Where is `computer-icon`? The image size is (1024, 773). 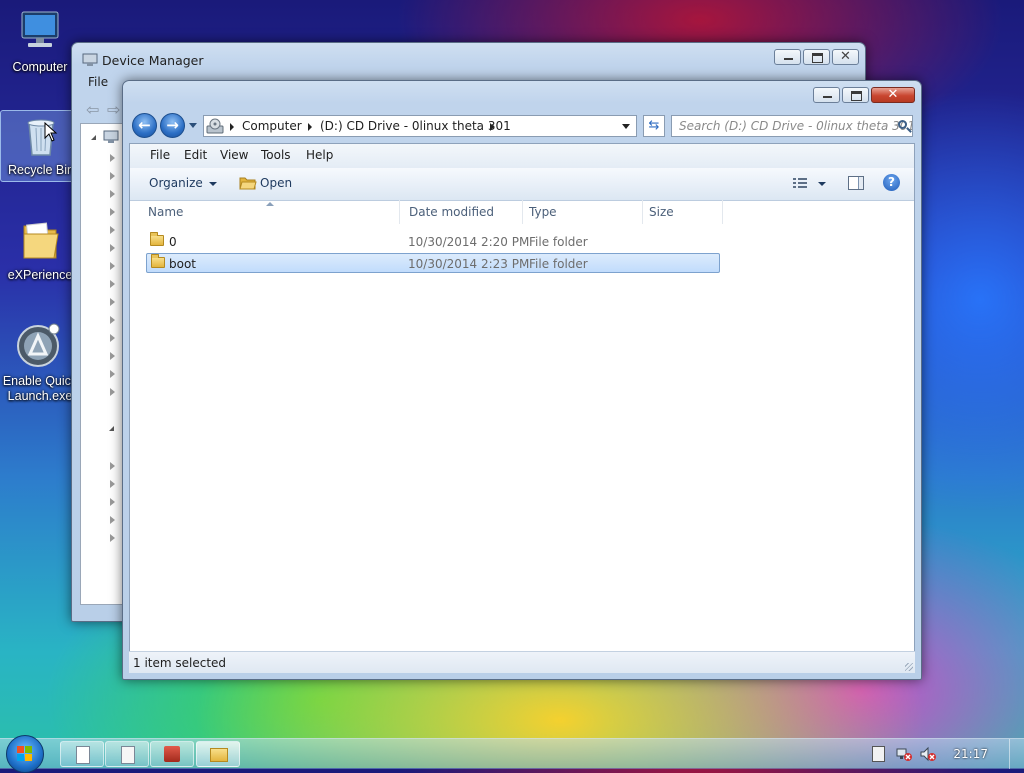
computer-icon is located at coordinates (40, 32).